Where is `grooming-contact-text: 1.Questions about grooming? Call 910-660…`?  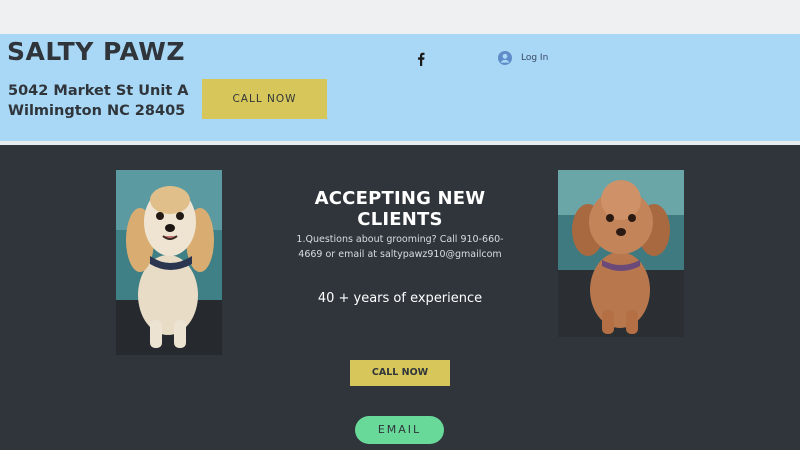
grooming-contact-text: 1.Questions about grooming? Call 910-660… is located at coordinates (400, 247).